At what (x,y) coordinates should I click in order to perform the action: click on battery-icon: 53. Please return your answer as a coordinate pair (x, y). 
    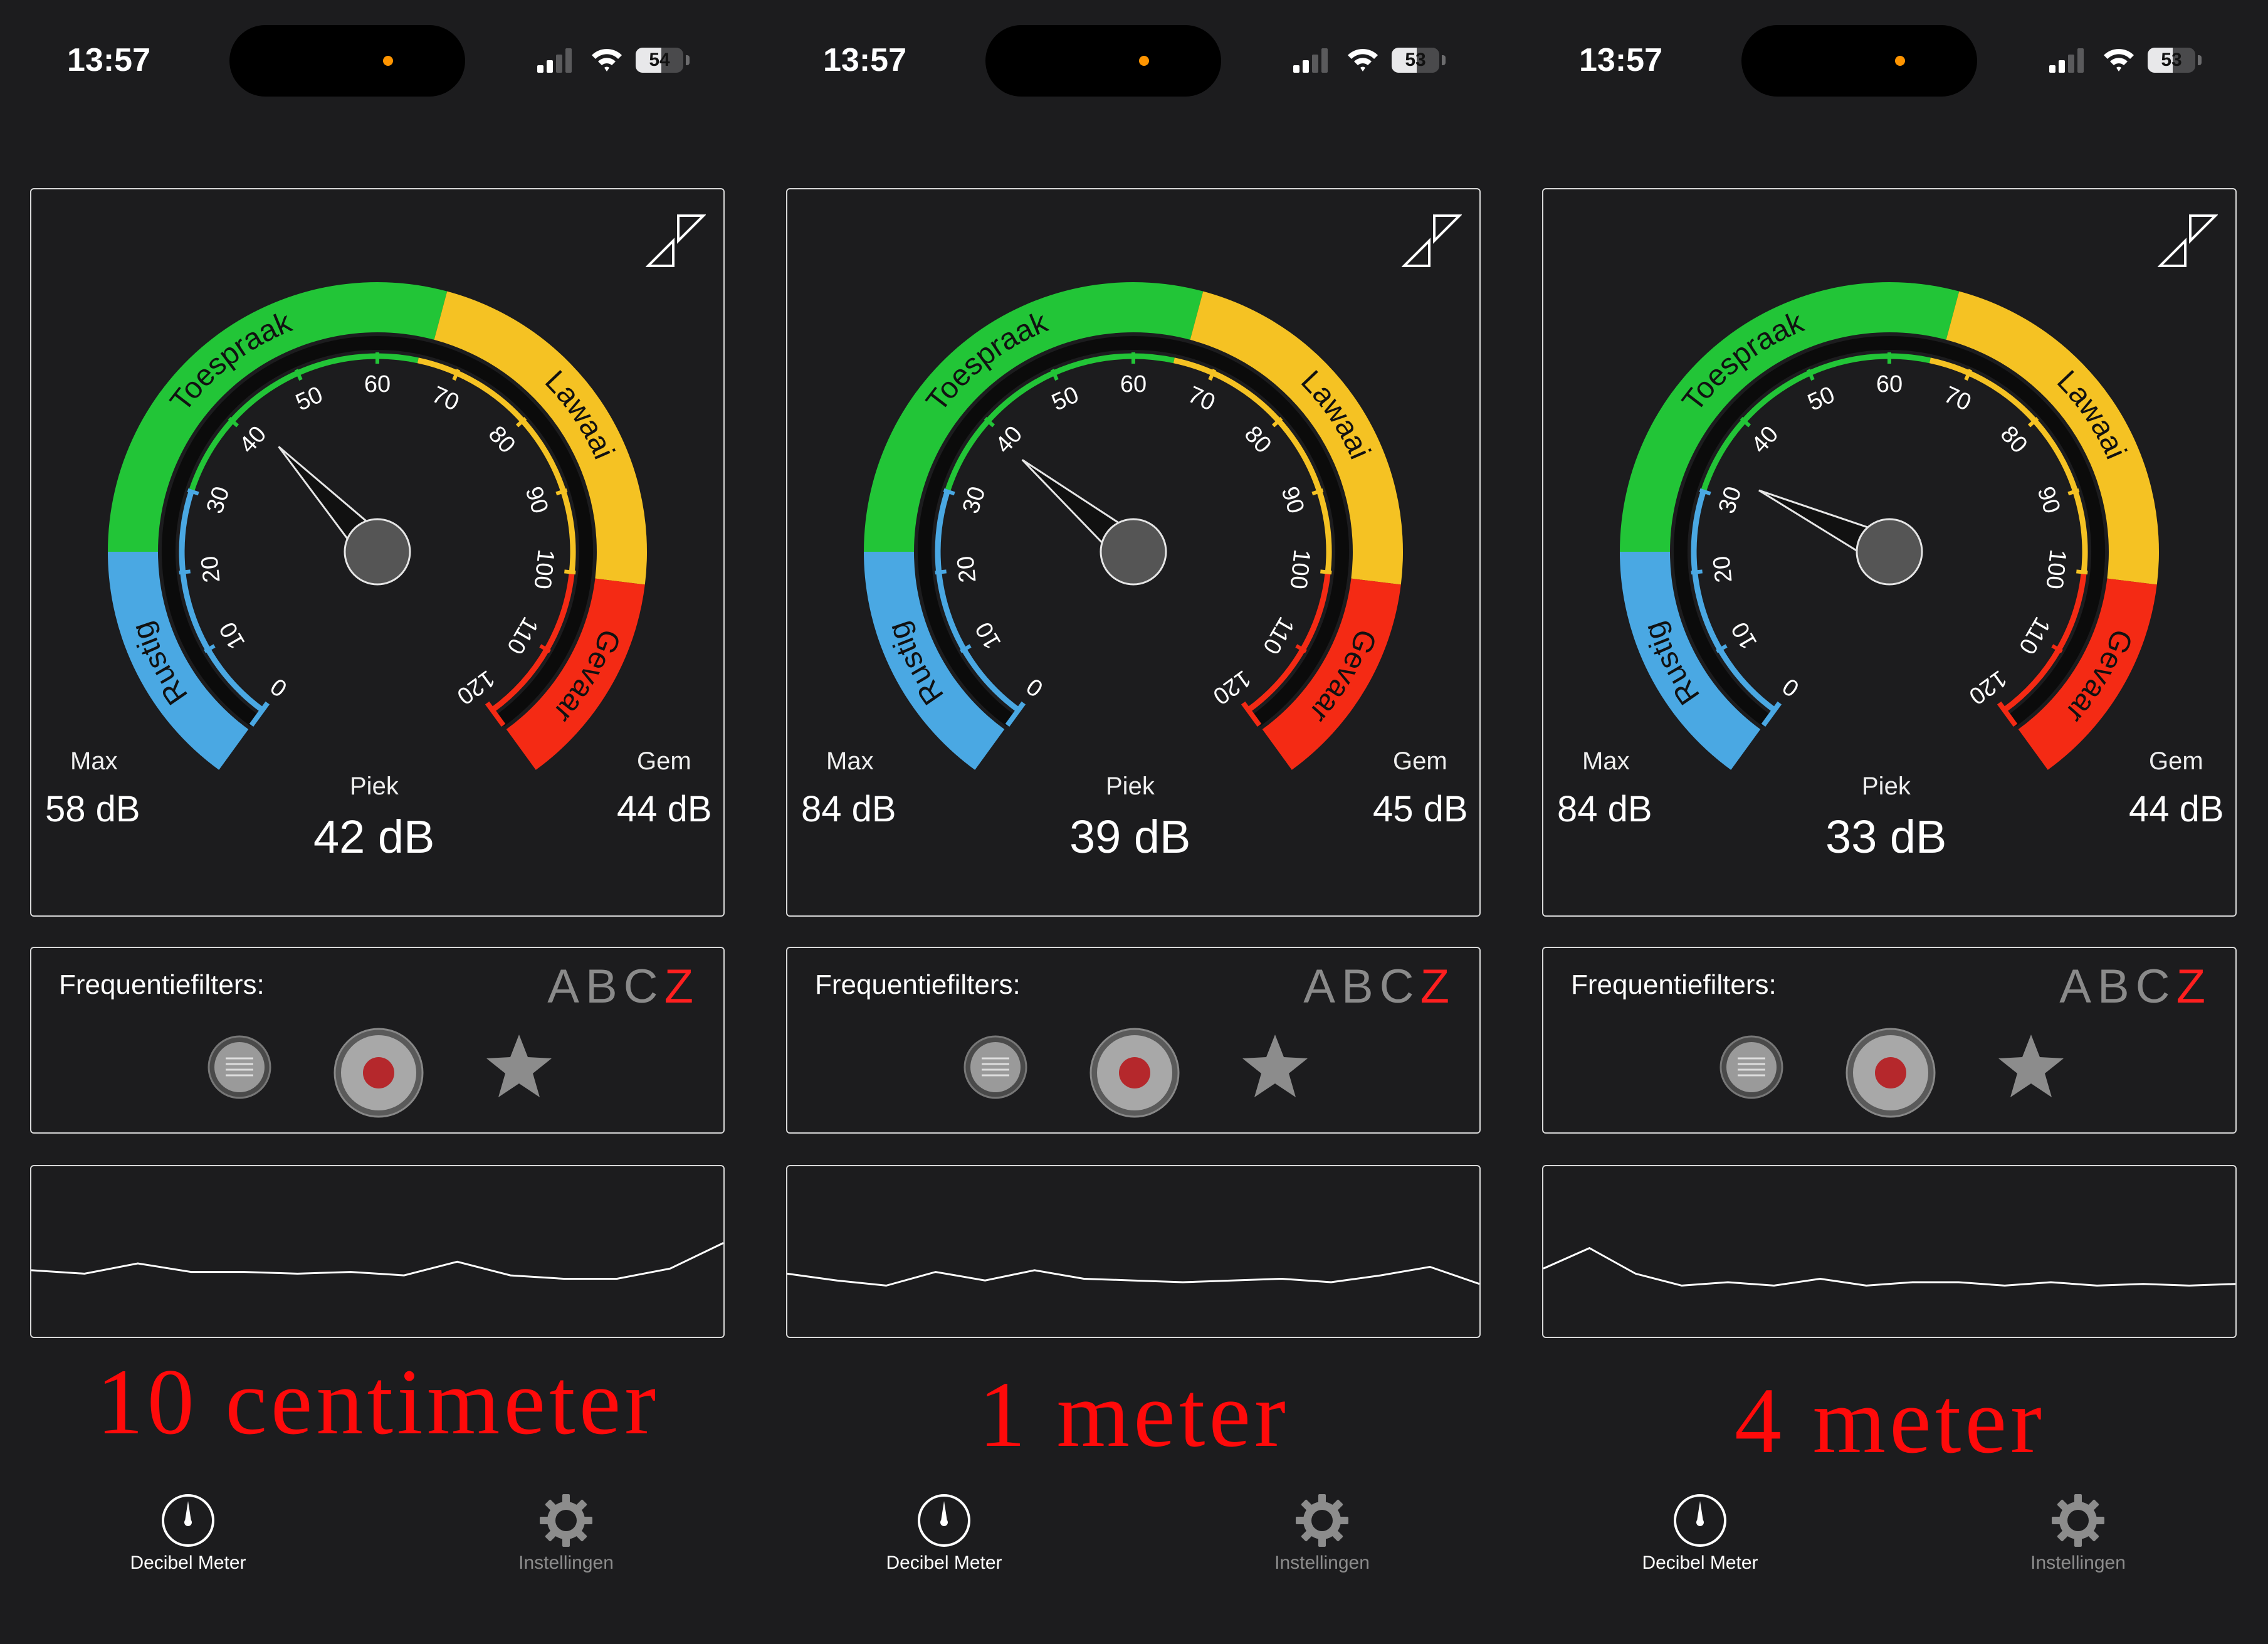
    Looking at the image, I should click on (2176, 60).